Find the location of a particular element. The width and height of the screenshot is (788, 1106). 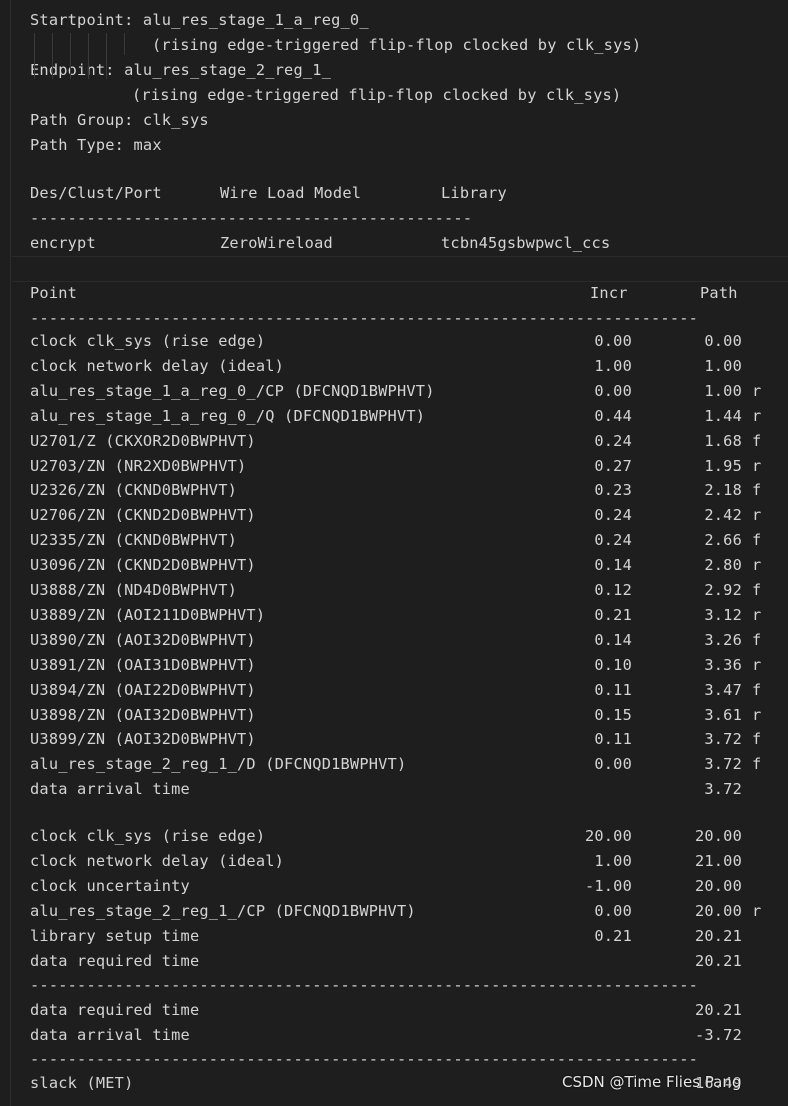

table-row-point: clock uncertainty is located at coordinates (110, 885).